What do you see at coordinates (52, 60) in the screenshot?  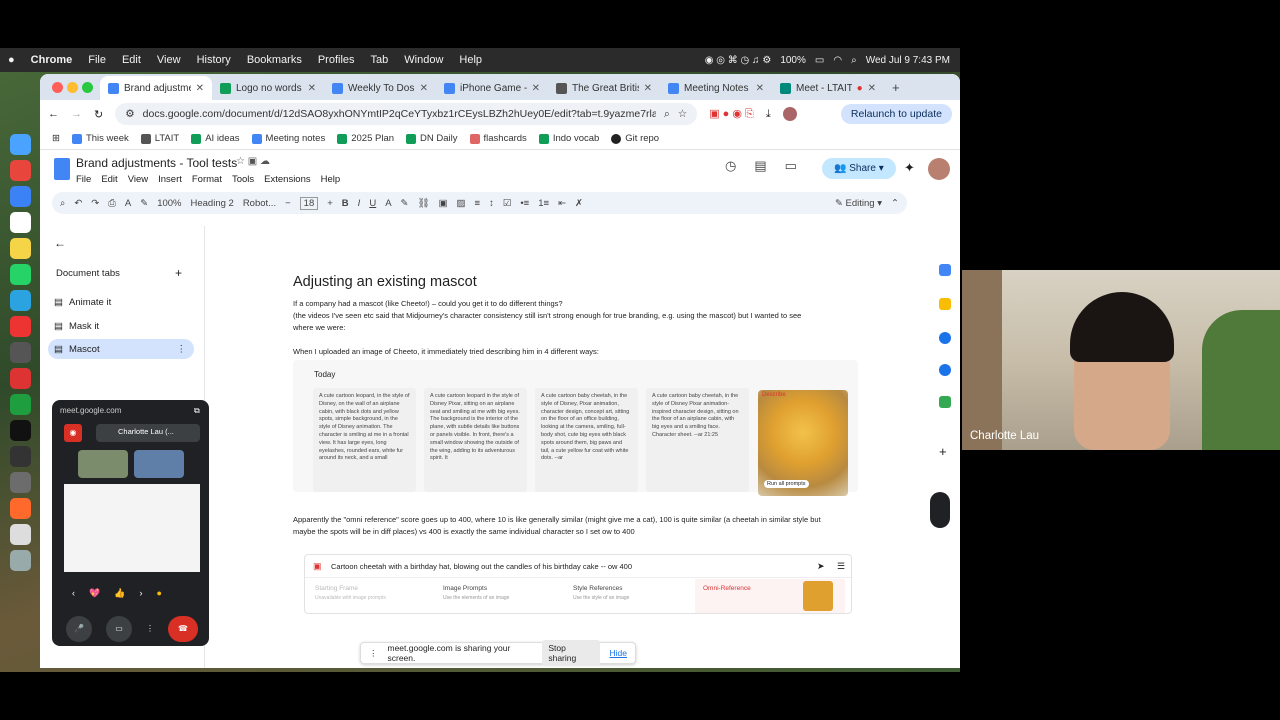 I see `menubar-app-name: Chrome` at bounding box center [52, 60].